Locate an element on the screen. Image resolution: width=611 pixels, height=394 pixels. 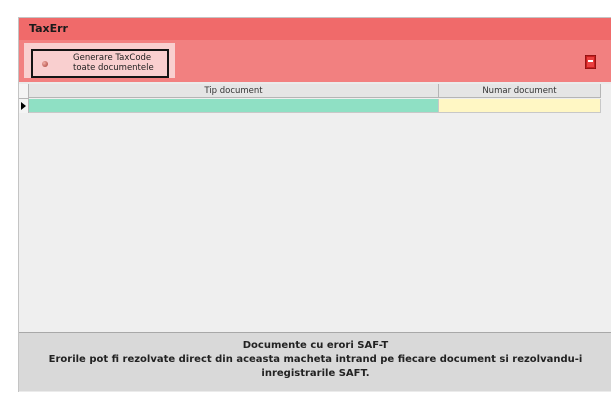
column-header-tip-document: Tip document is located at coordinates (234, 91).